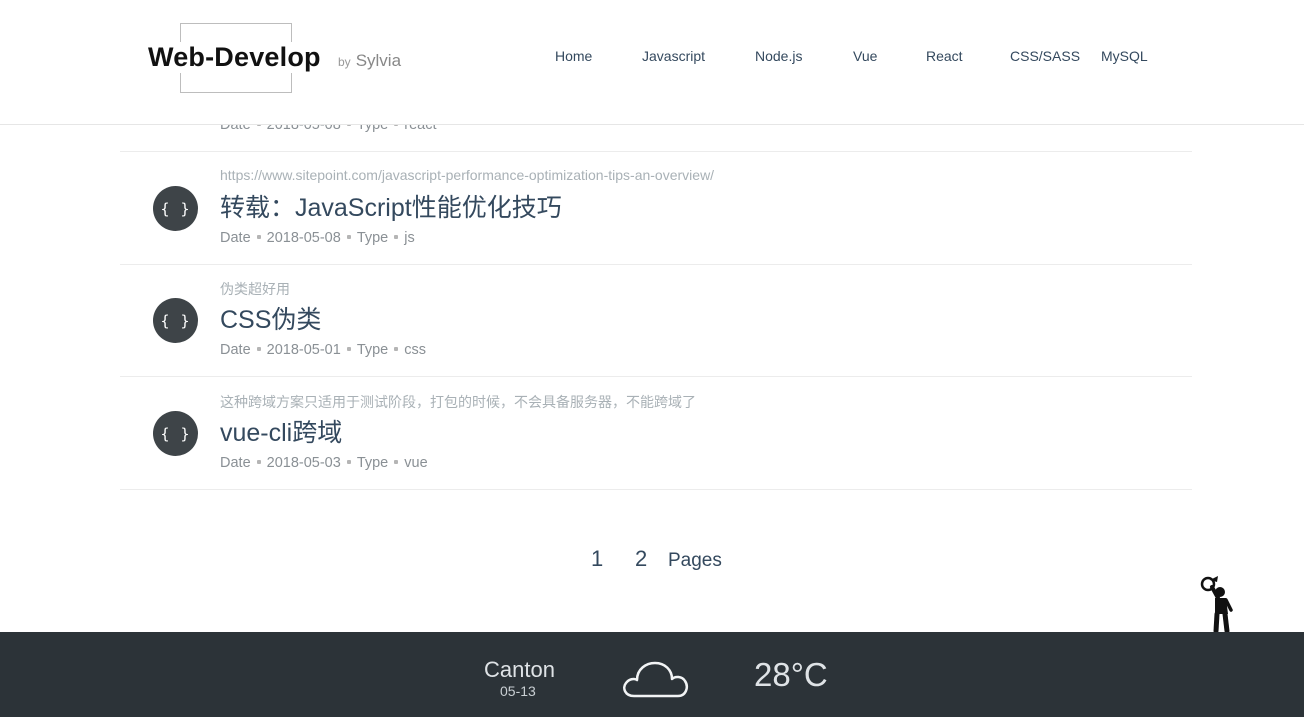 Image resolution: width=1304 pixels, height=717 pixels. What do you see at coordinates (673, 56) in the screenshot?
I see `nav-item-javascript: Javascript` at bounding box center [673, 56].